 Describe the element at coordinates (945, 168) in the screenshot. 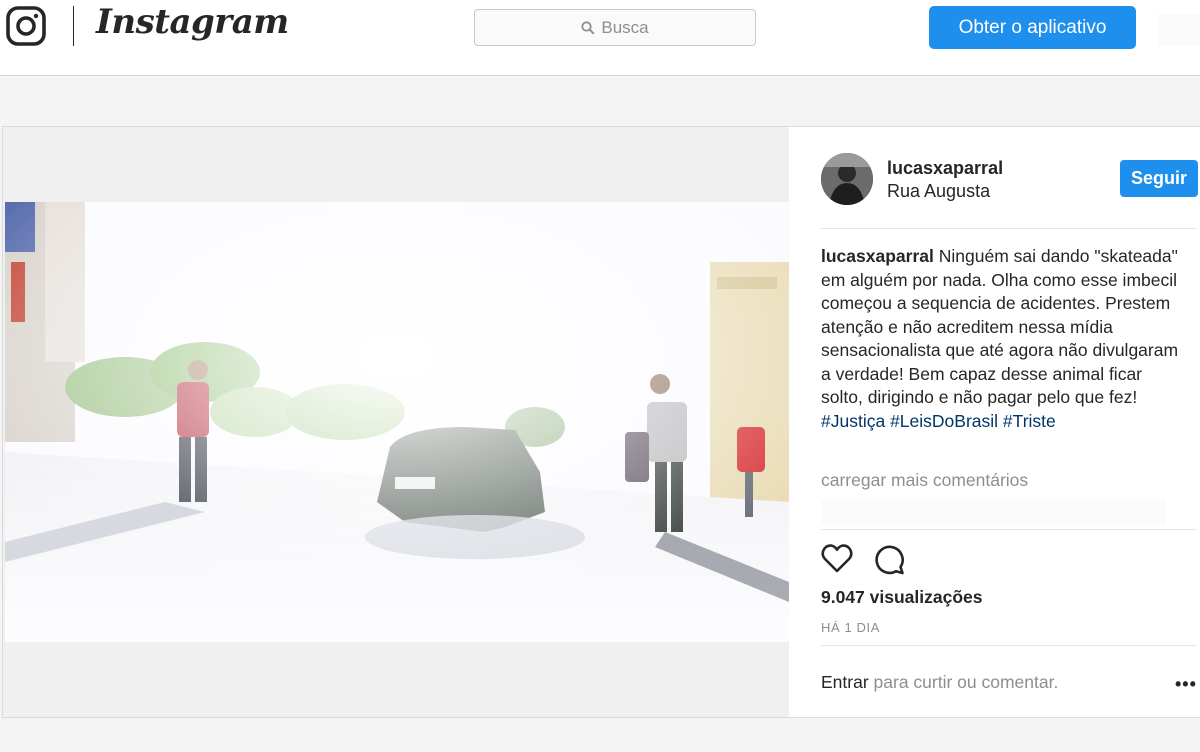

I see `post-author-username: lucasxaparral` at that location.